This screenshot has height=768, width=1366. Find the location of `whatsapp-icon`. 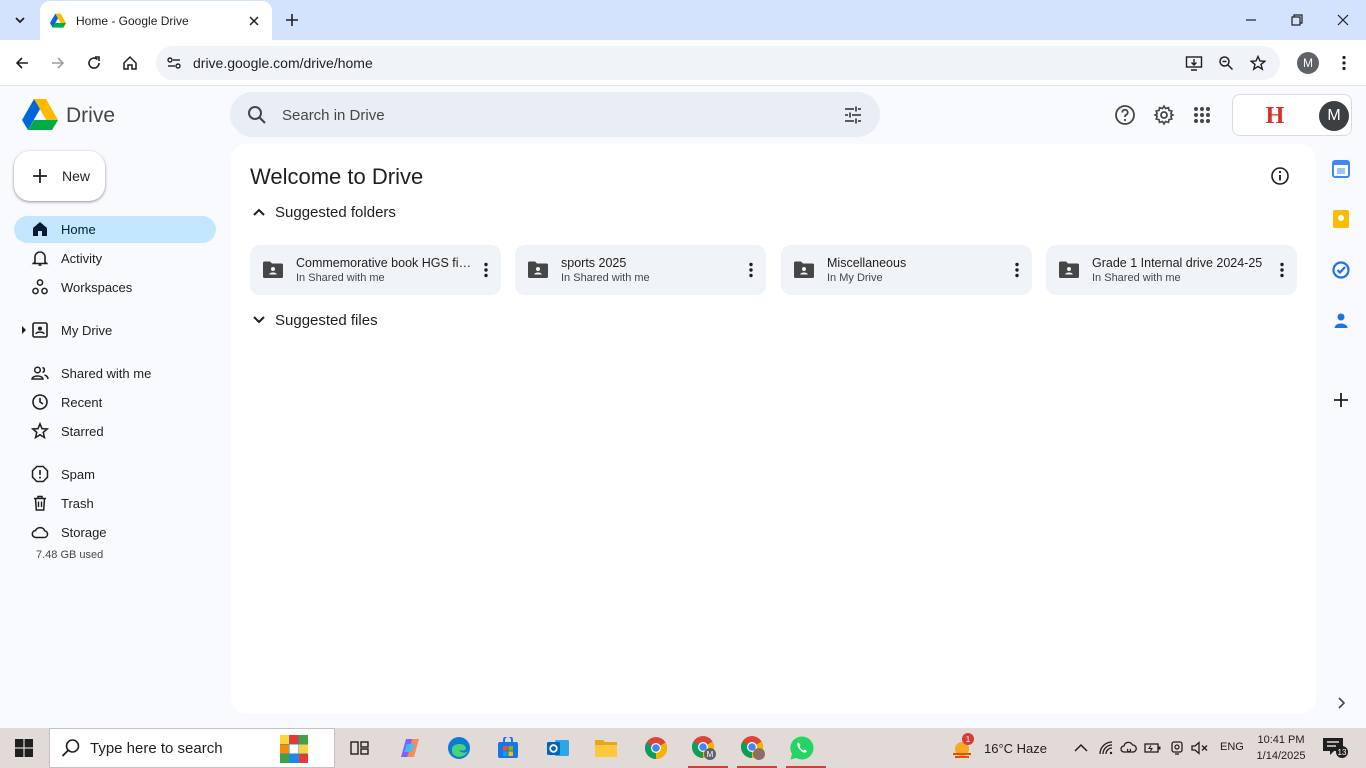

whatsapp-icon is located at coordinates (802, 748).